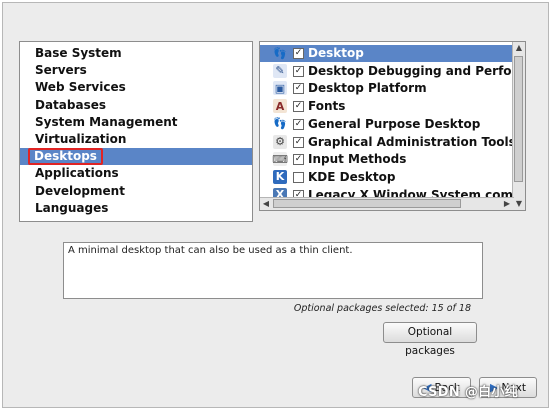 The image size is (553, 410). What do you see at coordinates (386, 53) in the screenshot?
I see `package-group-desktop: 👣 ✓ Desktop` at bounding box center [386, 53].